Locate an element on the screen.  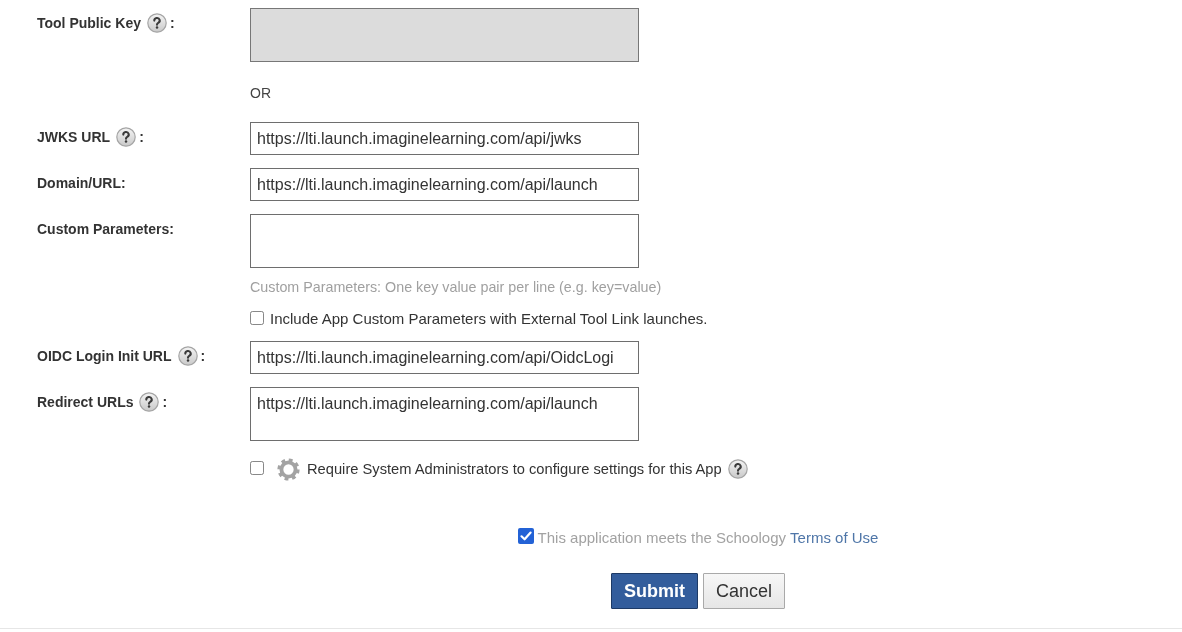
text-field: https://lti.launch.imaginelearning.com/api/launch is located at coordinates (444, 184).